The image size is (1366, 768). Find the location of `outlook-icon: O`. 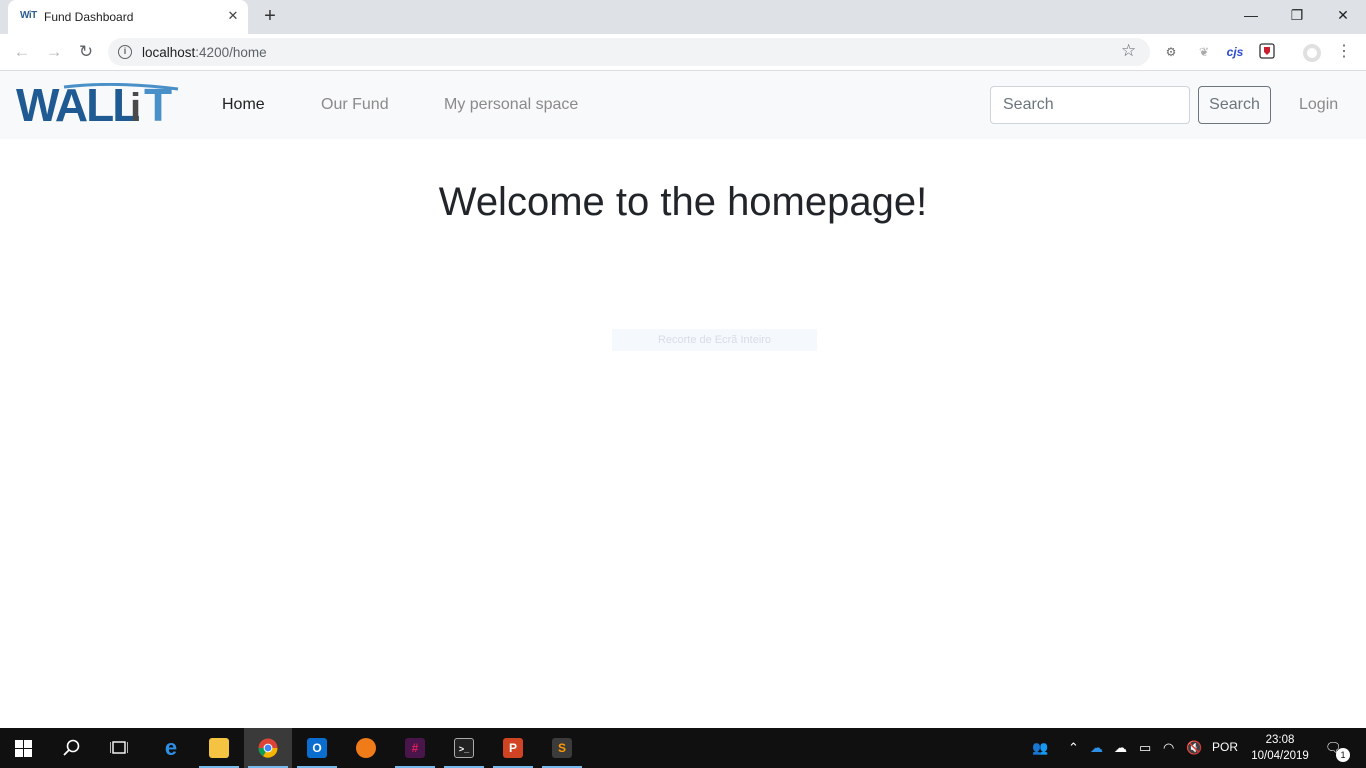

outlook-icon: O is located at coordinates (317, 748).